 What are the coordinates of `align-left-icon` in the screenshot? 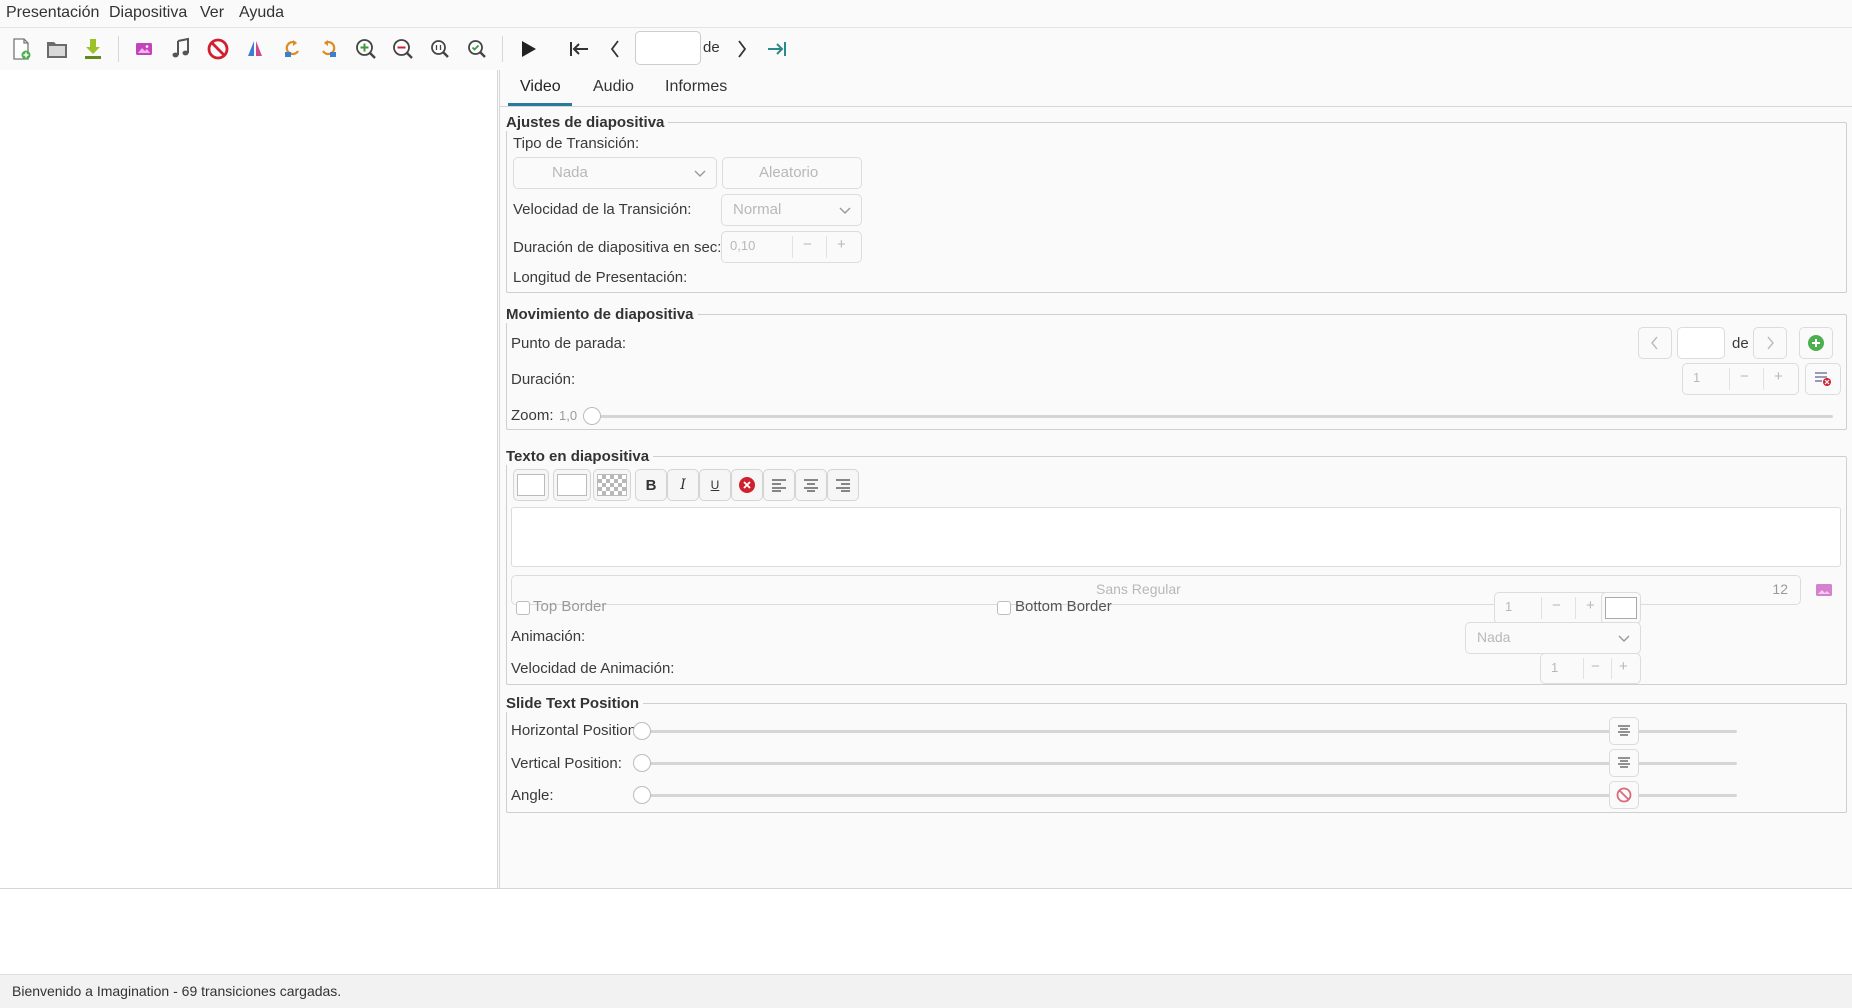 It's located at (779, 485).